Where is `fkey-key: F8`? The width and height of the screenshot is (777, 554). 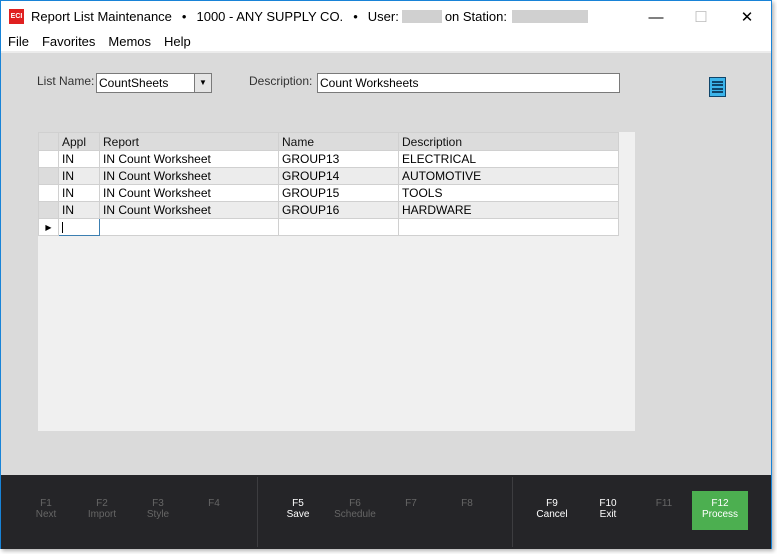 fkey-key: F8 is located at coordinates (467, 503).